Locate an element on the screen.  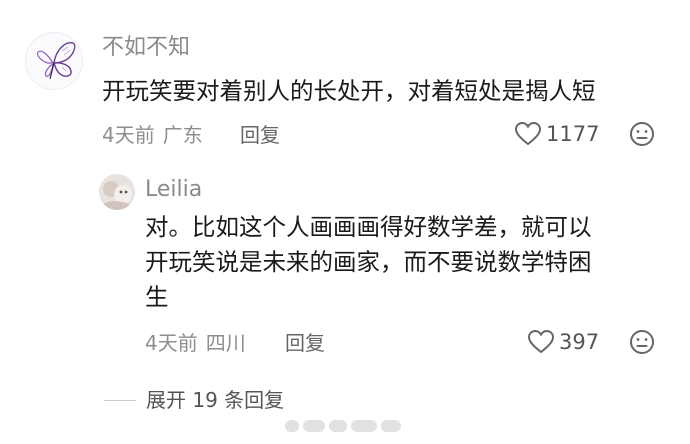
comment-location: 广东 is located at coordinates (182, 135).